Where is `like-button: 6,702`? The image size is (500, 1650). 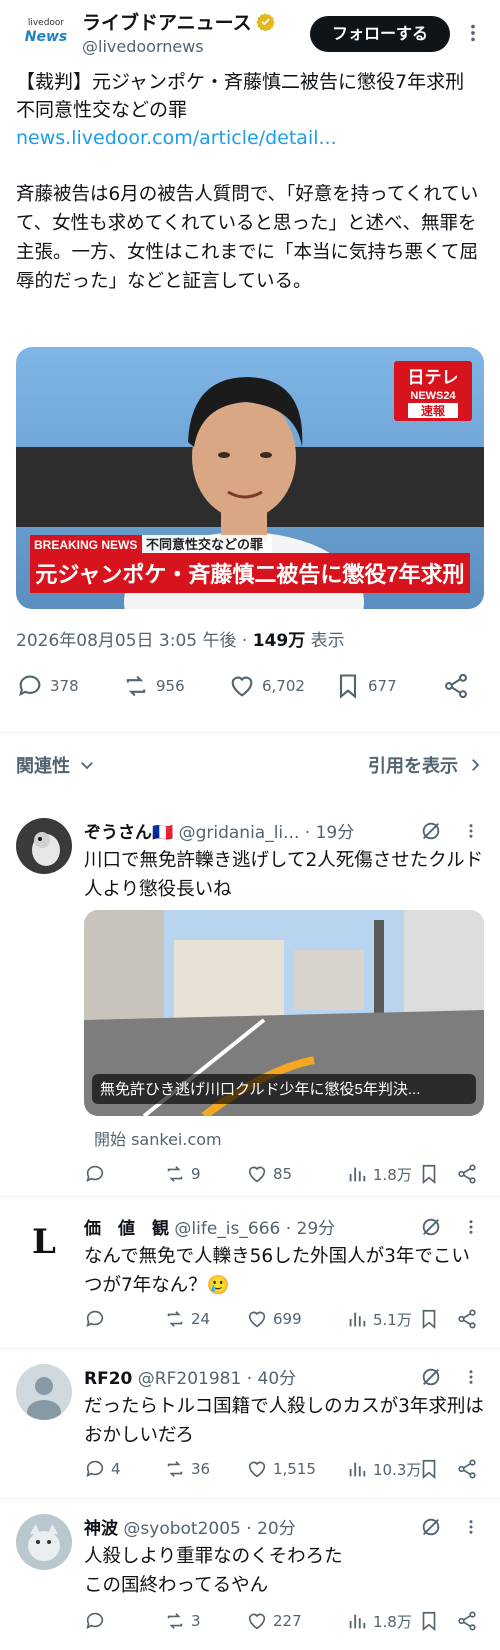 like-button: 6,702 is located at coordinates (266, 686).